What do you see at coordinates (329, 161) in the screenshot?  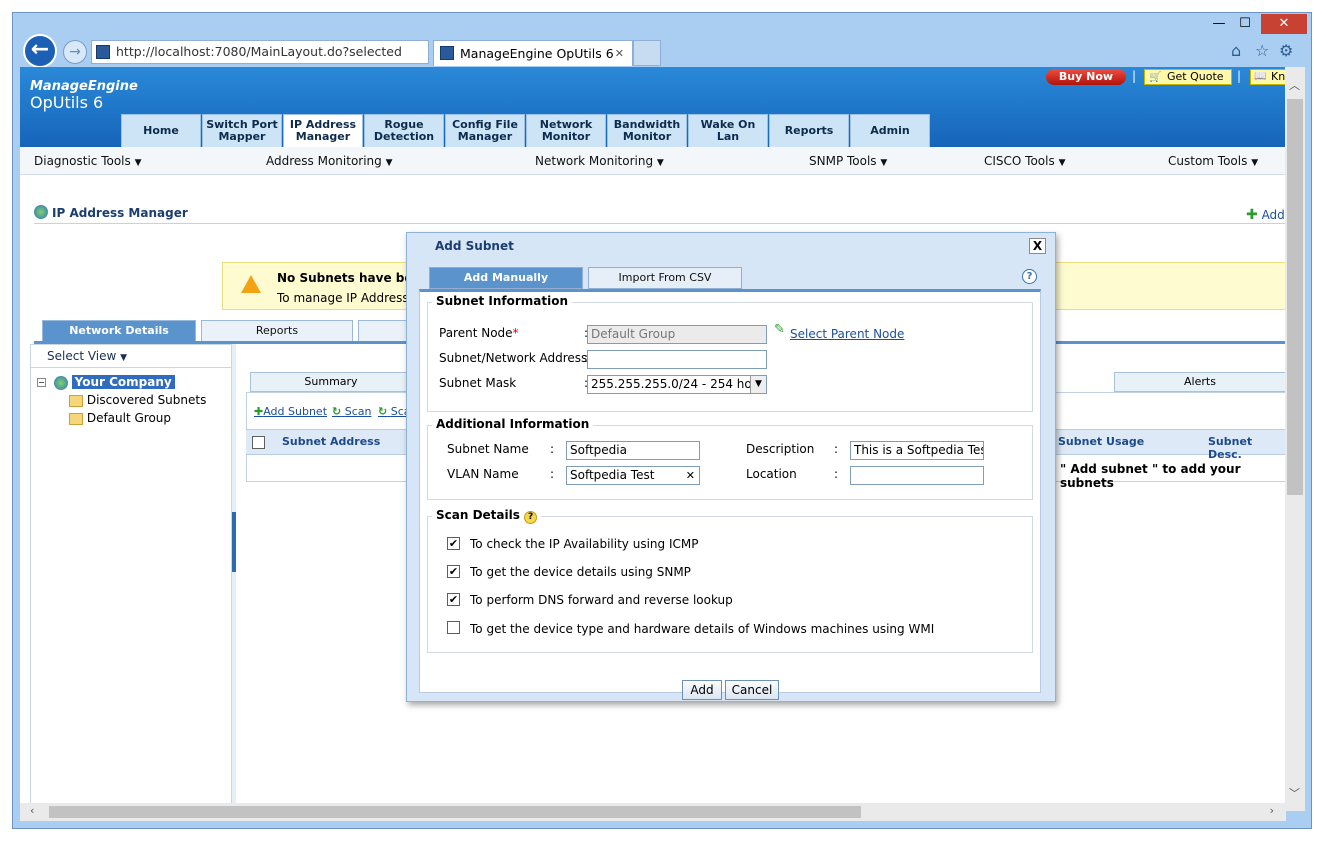 I see `menu-address-monitoring: Address Monitoring ▼` at bounding box center [329, 161].